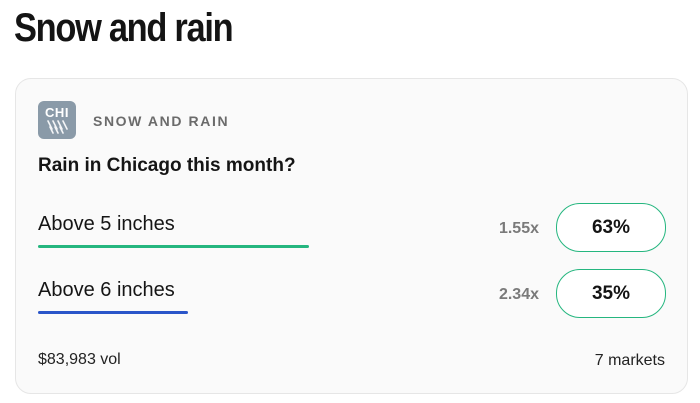  Describe the element at coordinates (124, 28) in the screenshot. I see `page-title: Snow and rain` at that location.